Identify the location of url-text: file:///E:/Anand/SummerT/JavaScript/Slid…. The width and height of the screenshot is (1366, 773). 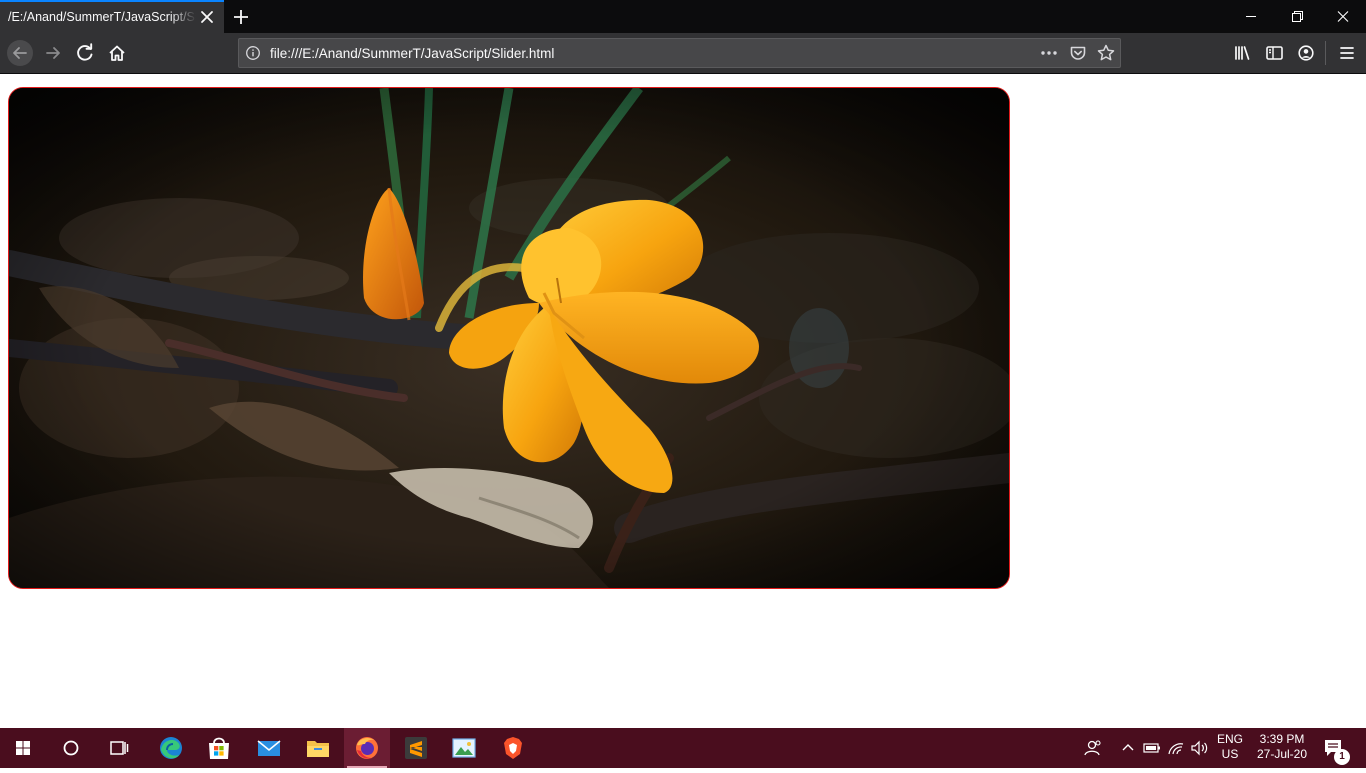
(412, 53).